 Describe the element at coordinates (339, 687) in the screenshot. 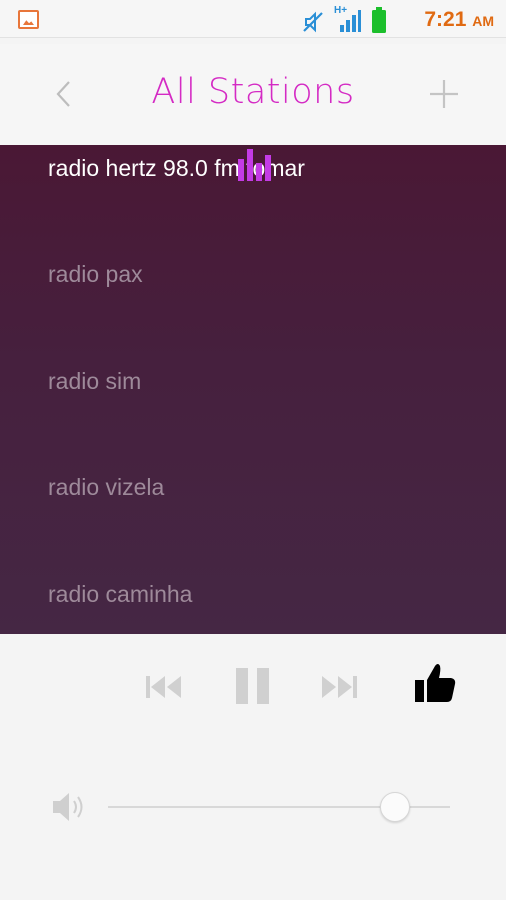

I see `skip-next-icon` at that location.